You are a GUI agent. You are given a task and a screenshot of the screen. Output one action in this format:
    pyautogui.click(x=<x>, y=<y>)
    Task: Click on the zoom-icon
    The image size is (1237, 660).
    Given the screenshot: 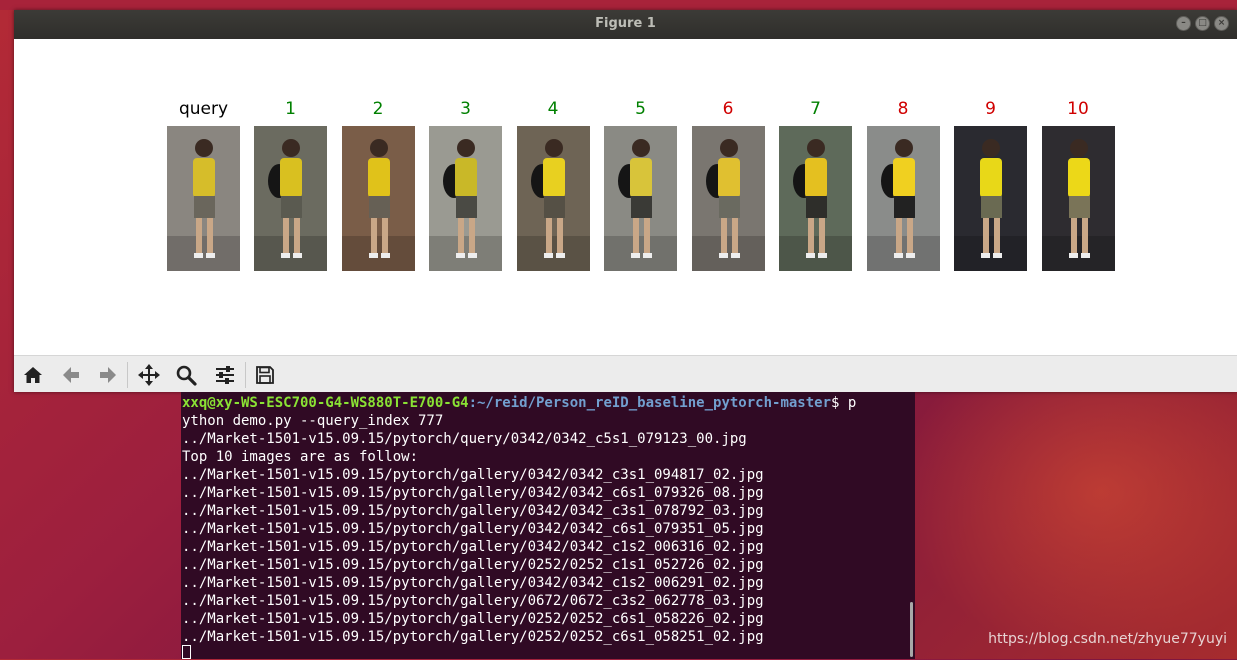 What is the action you would take?
    pyautogui.click(x=186, y=375)
    